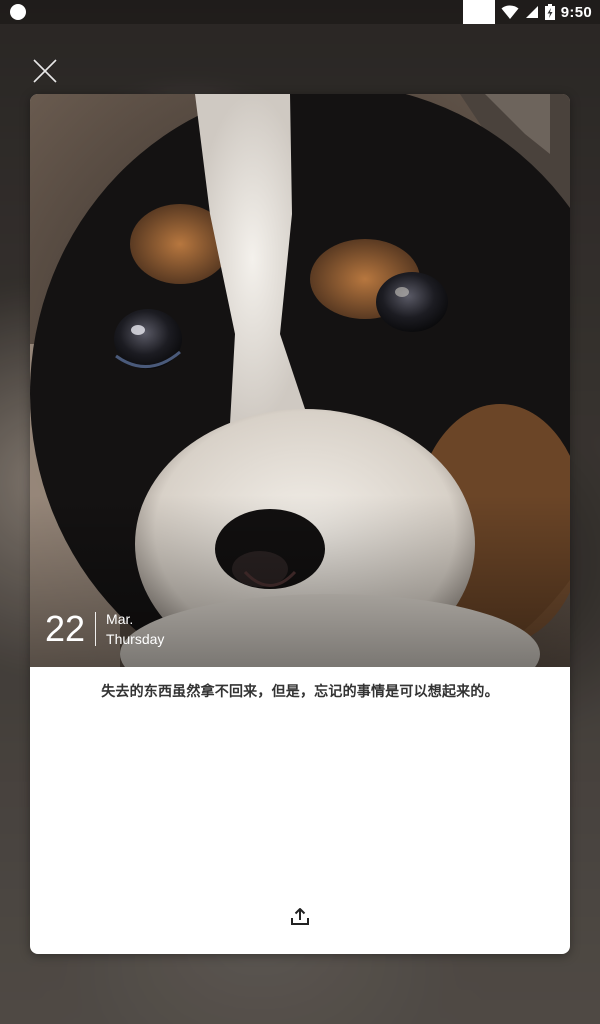 The image size is (600, 1024). What do you see at coordinates (18, 12) in the screenshot?
I see `notification-dot-icon` at bounding box center [18, 12].